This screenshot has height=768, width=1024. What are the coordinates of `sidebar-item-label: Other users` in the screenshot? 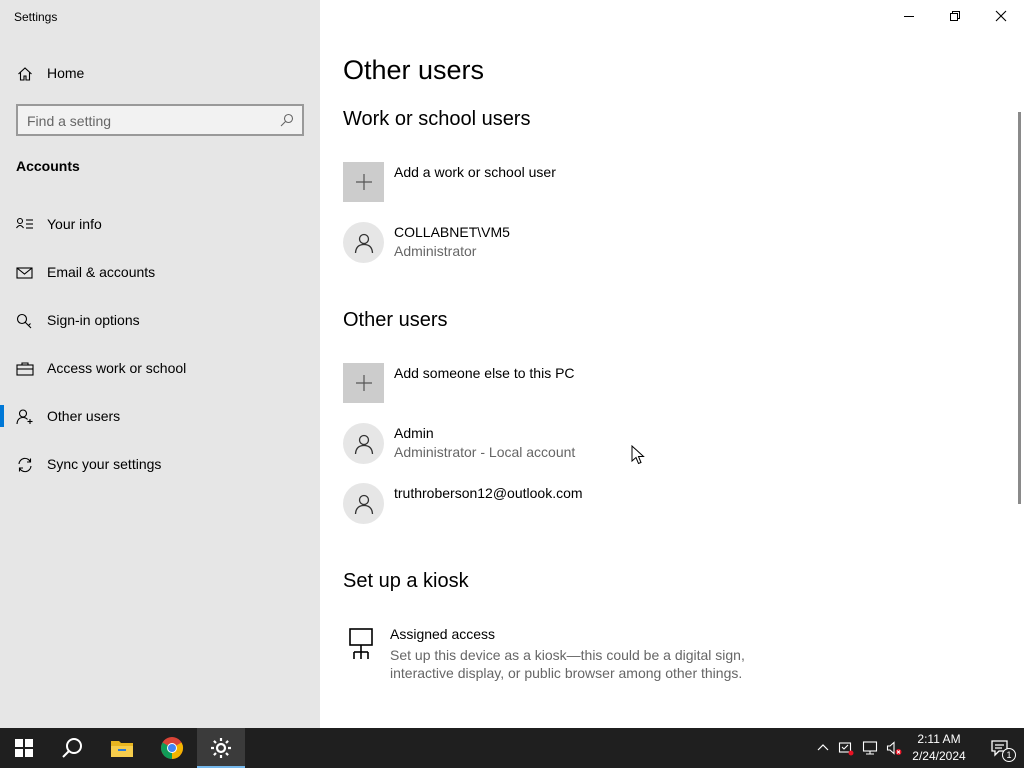 It's located at (84, 416).